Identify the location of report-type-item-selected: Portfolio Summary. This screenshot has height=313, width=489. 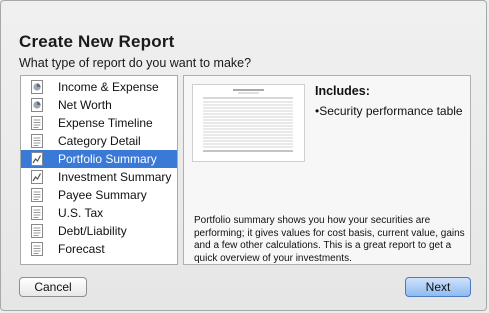
(99, 159).